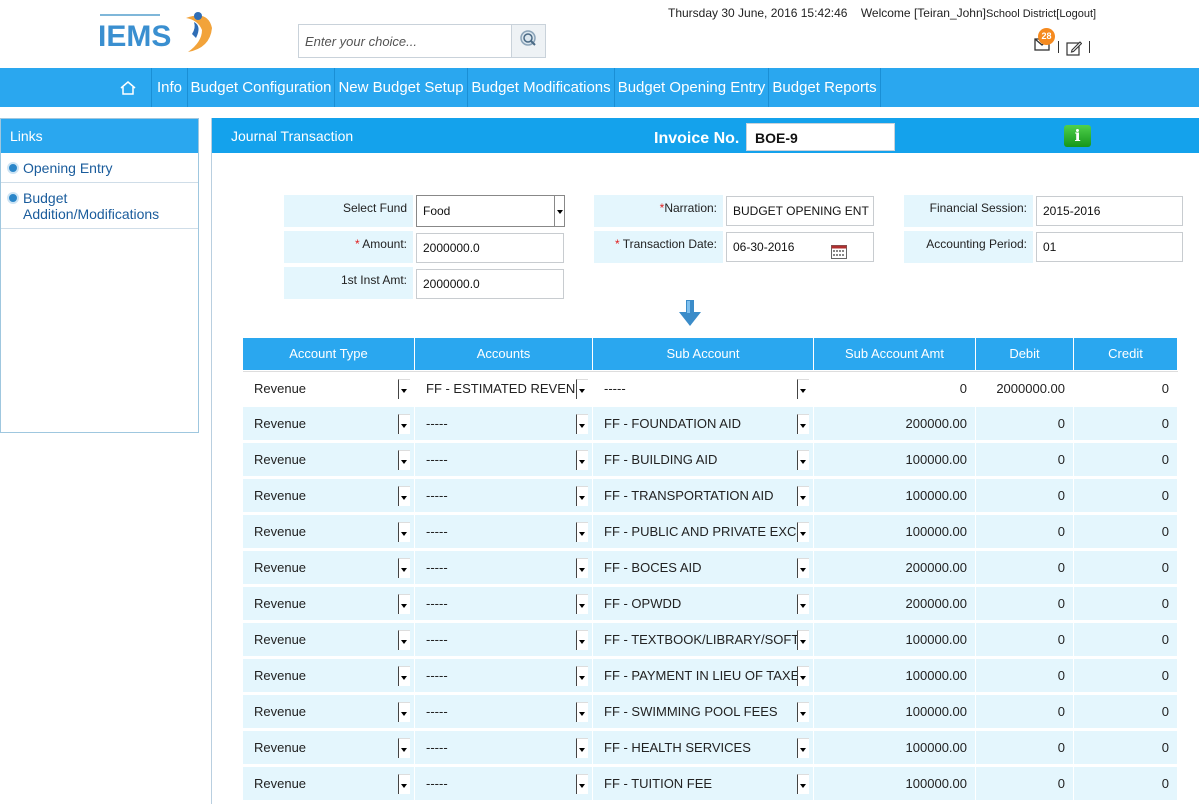  Describe the element at coordinates (704, 496) in the screenshot. I see `sub-account-dropdown: FF - TRANSPORTATION AID` at that location.